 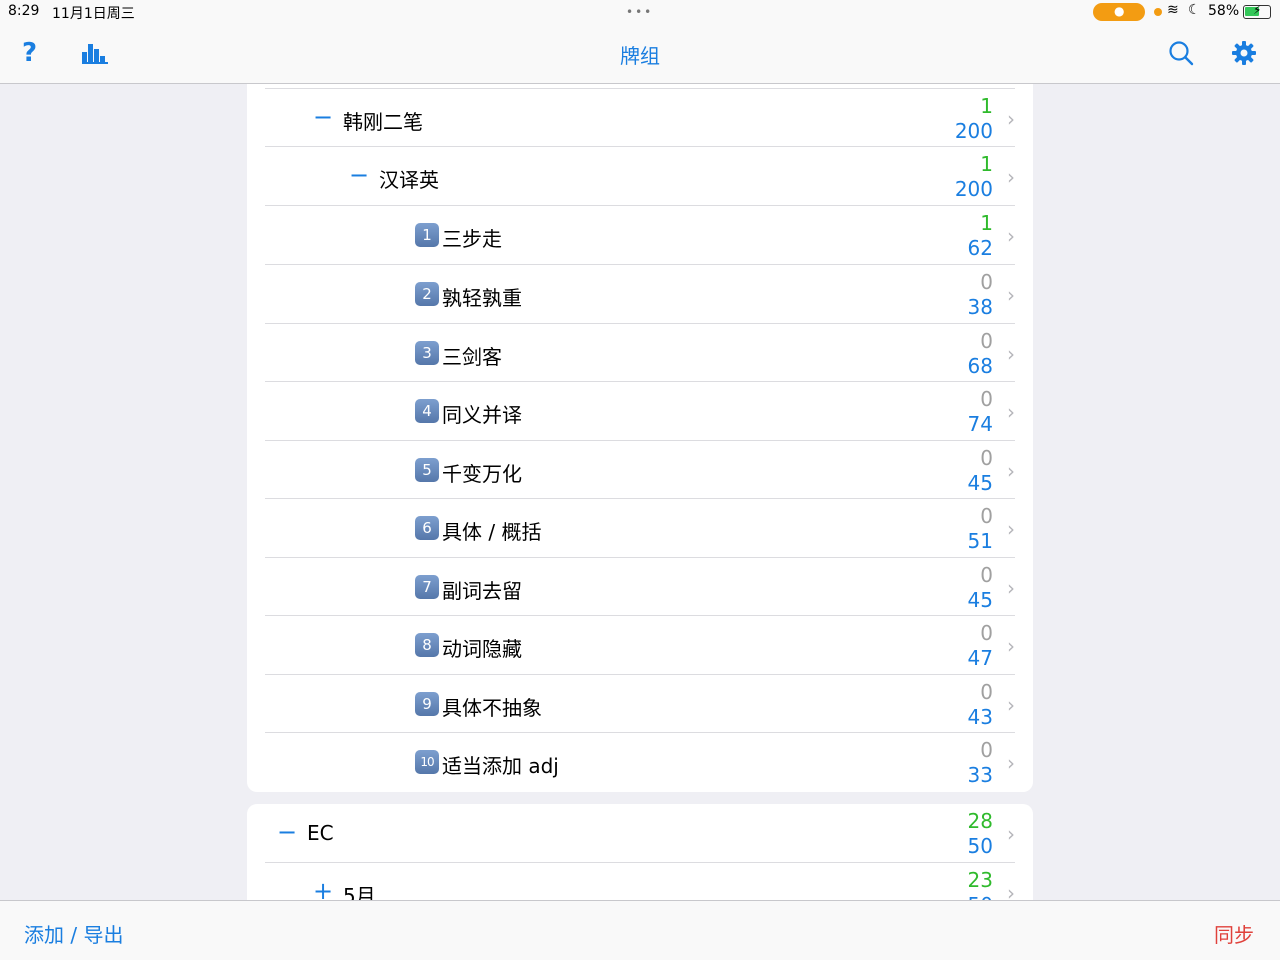 I want to click on deck-row-hanyiying: − 汉译英 1 200 ›, so click(x=640, y=175).